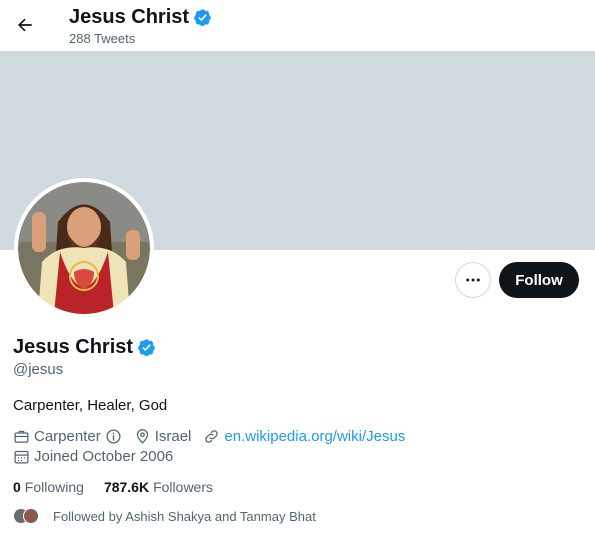 Image resolution: width=595 pixels, height=559 pixels. Describe the element at coordinates (90, 405) in the screenshot. I see `profile-bio: Carpenter, Healer, God` at that location.